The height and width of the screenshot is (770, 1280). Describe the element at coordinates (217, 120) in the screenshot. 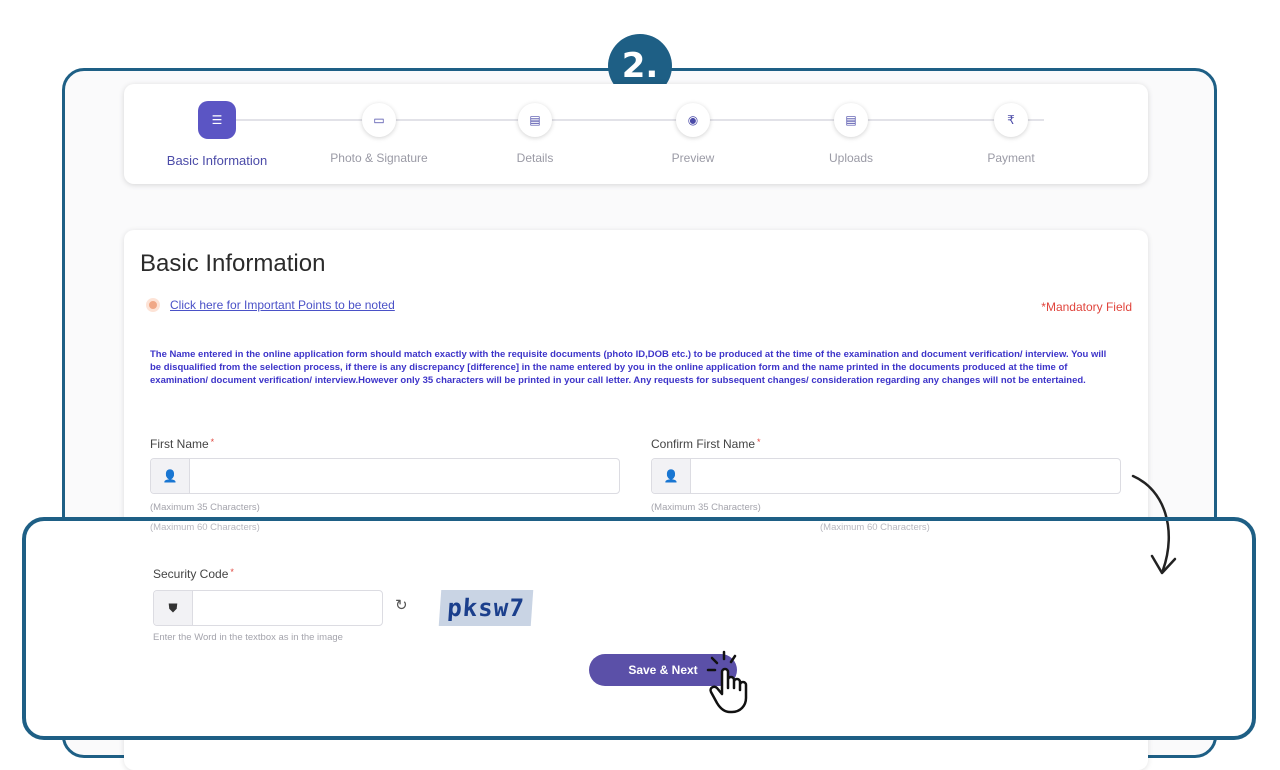

I see `list-icon: ☰` at that location.